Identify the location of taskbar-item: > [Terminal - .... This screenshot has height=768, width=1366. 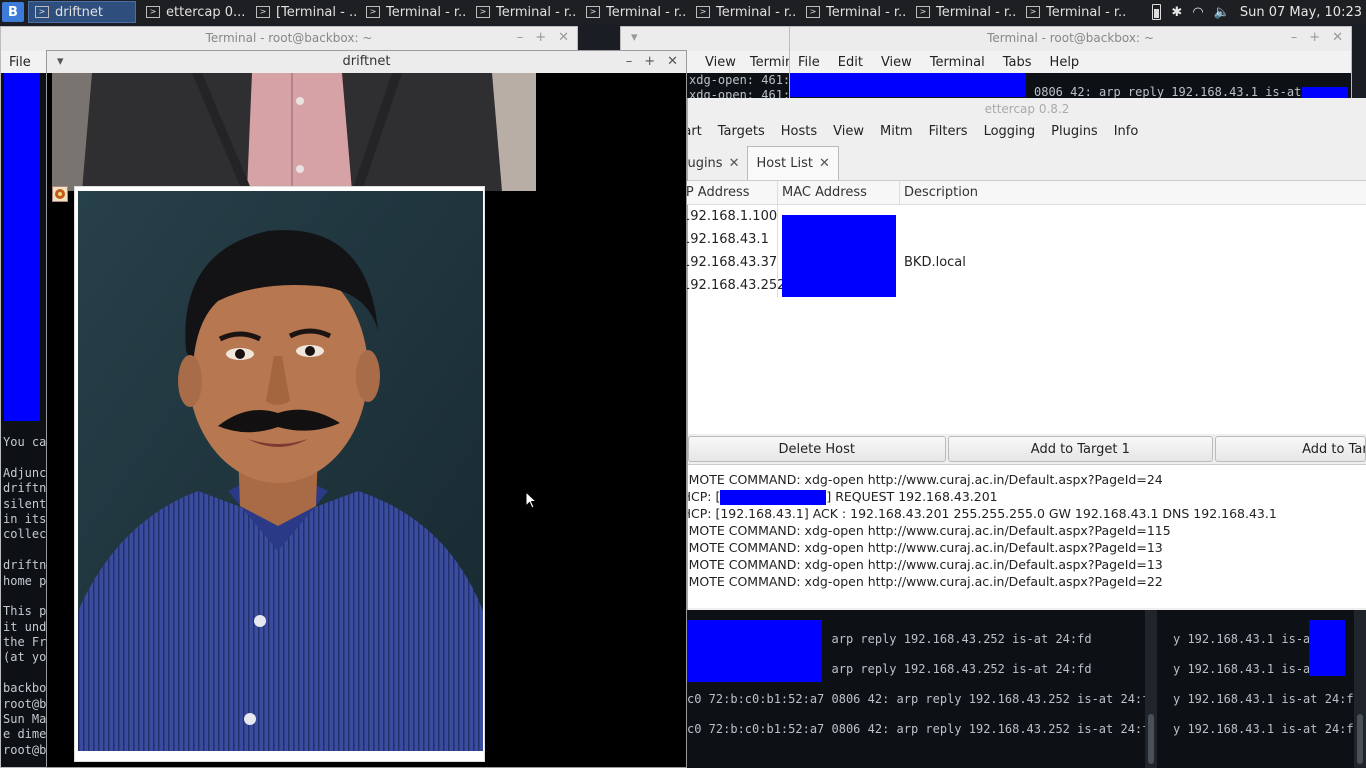
(303, 12).